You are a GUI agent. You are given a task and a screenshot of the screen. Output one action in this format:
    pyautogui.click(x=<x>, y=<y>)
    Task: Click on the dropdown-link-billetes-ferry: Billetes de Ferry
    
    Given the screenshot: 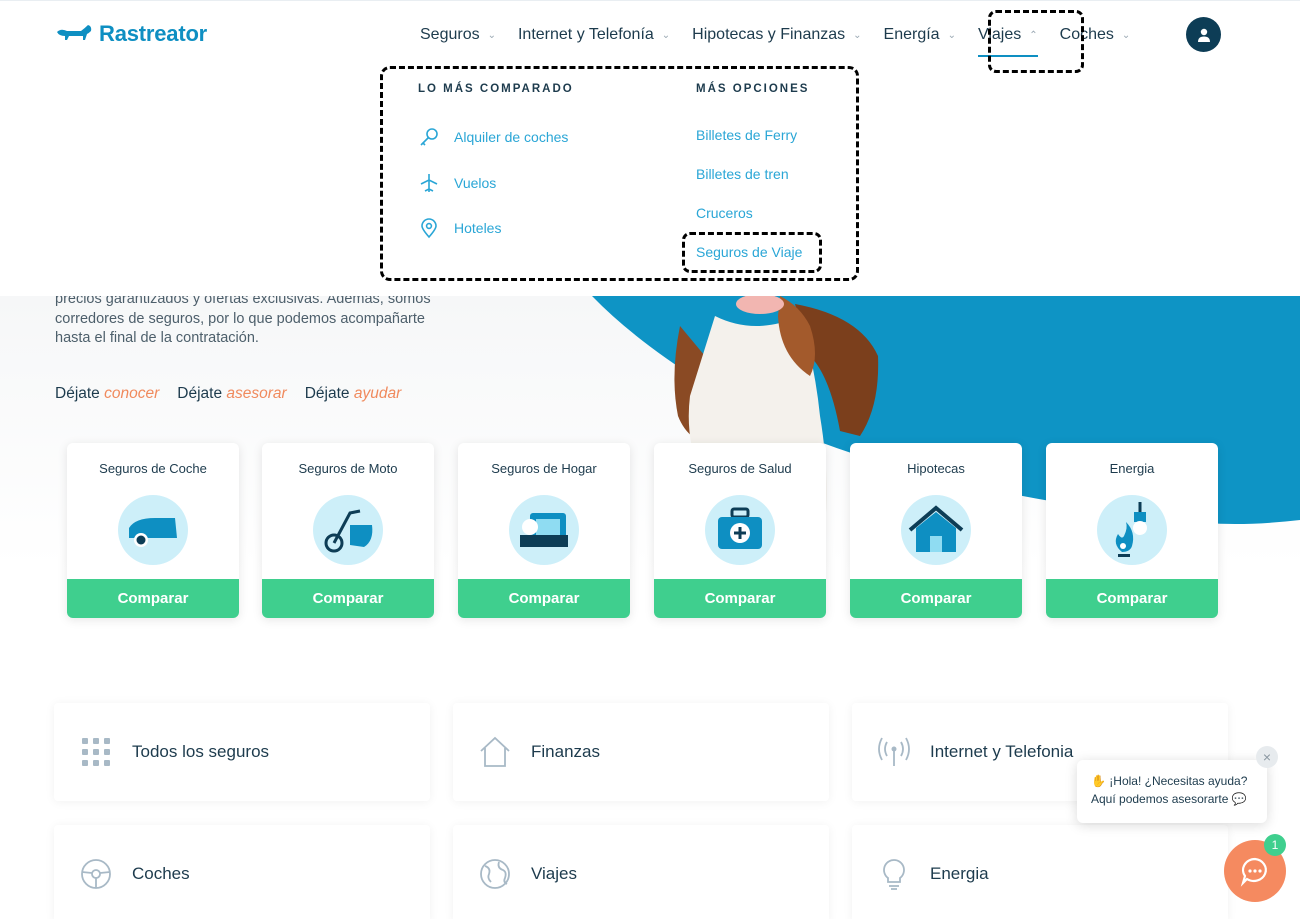 What is the action you would take?
    pyautogui.click(x=746, y=135)
    